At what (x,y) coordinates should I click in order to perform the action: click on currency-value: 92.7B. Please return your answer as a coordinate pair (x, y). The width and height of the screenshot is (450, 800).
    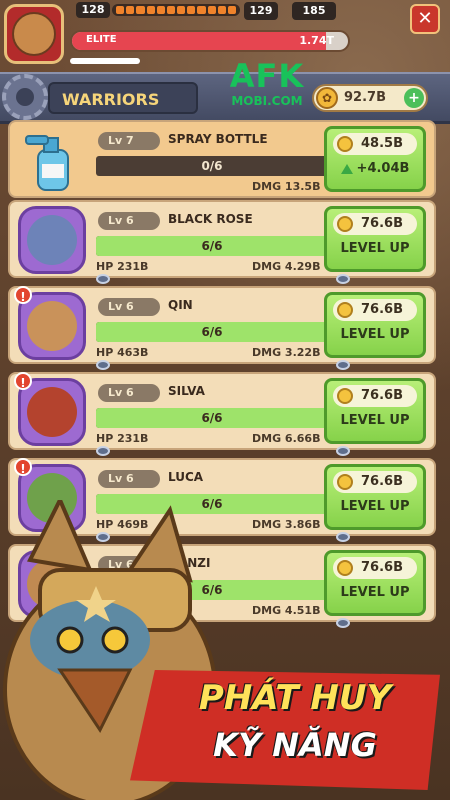
    Looking at the image, I should click on (365, 97).